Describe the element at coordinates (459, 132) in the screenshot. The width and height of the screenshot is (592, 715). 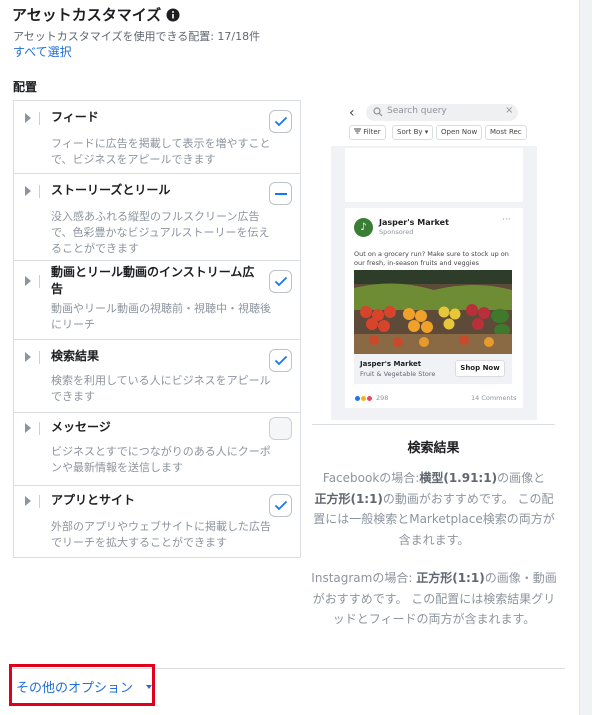
I see `open-now-chip: Open Now` at that location.